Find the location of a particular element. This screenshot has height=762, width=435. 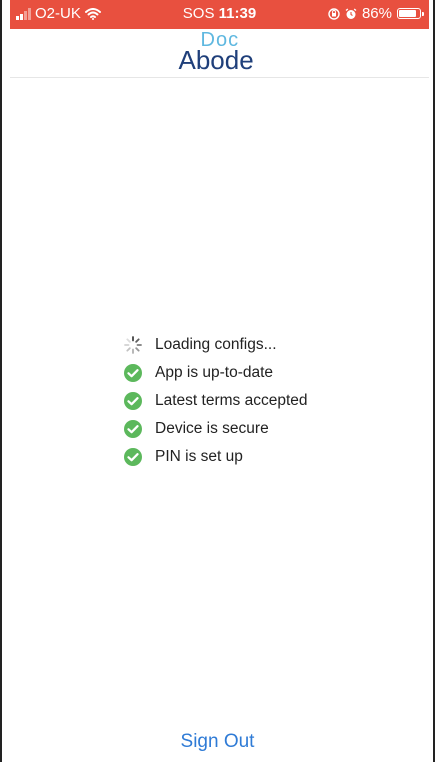

status-right: 86% is located at coordinates (376, 13).